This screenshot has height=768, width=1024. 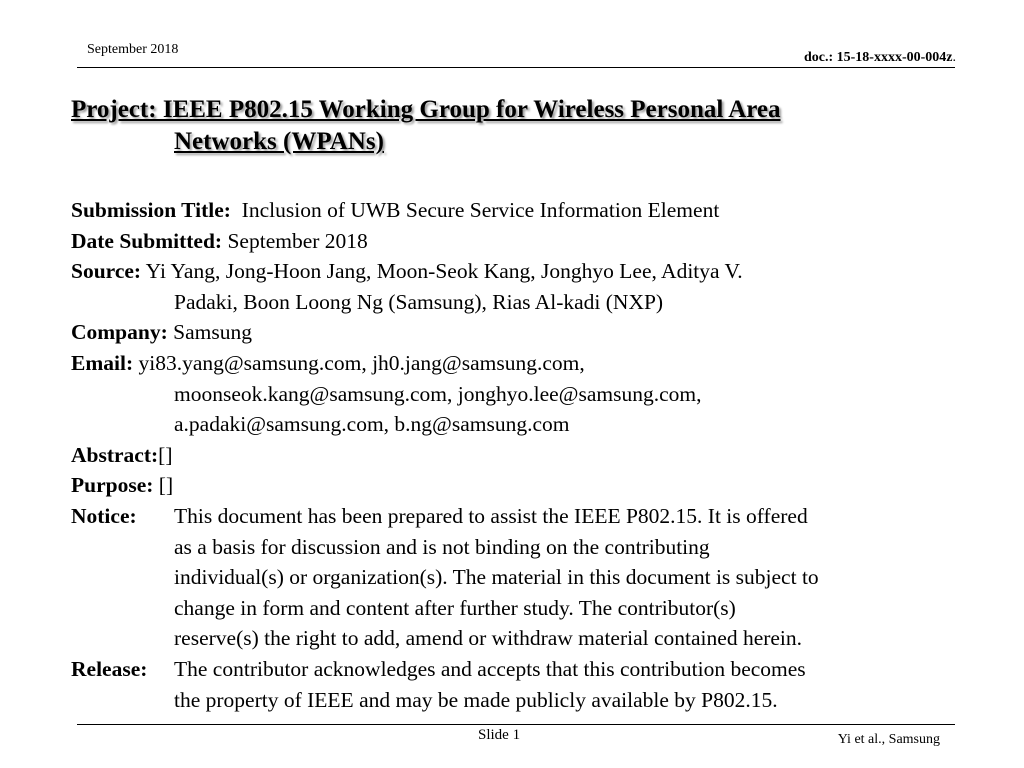 I want to click on abstract-label: Abstract:, so click(x=115, y=454).